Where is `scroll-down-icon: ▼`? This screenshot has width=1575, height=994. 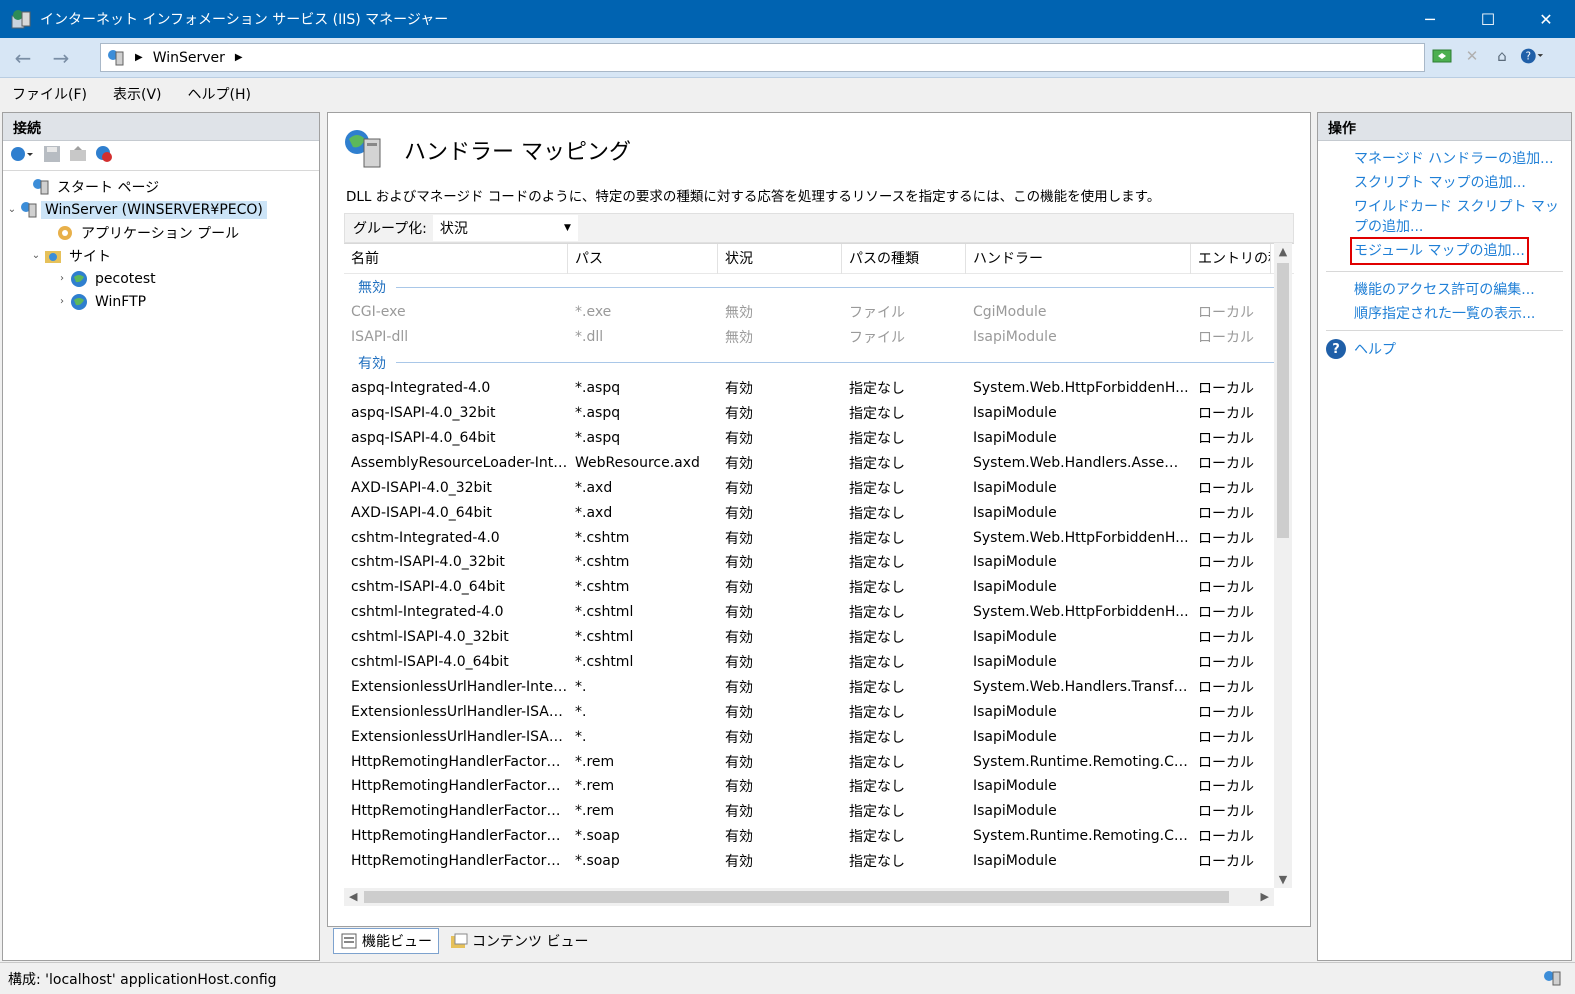 scroll-down-icon: ▼ is located at coordinates (1283, 879).